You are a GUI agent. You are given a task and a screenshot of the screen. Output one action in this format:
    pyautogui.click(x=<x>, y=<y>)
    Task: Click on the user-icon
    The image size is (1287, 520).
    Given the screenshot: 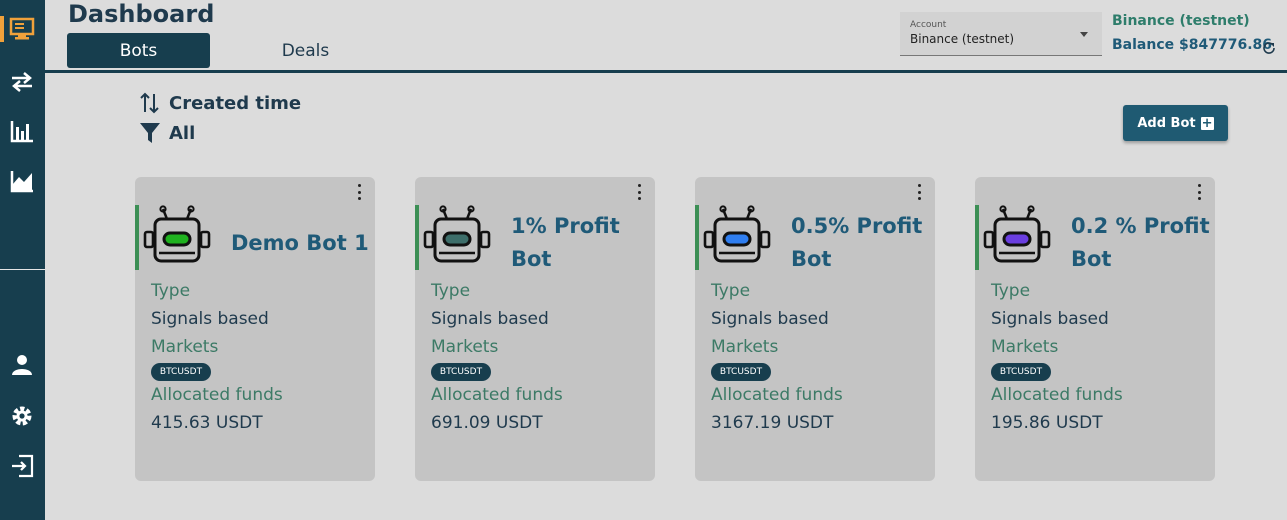 What is the action you would take?
    pyautogui.click(x=22, y=365)
    